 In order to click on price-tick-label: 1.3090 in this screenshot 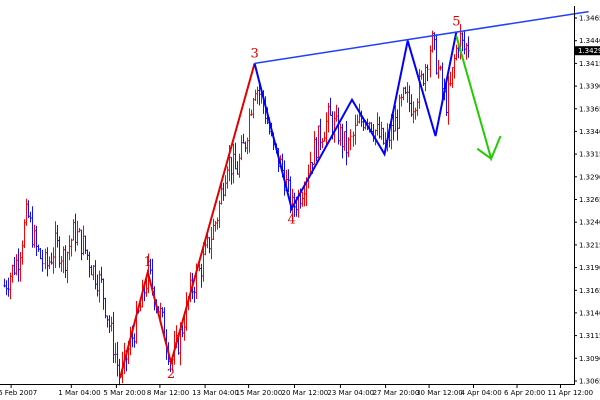, I will do `click(589, 359)`.